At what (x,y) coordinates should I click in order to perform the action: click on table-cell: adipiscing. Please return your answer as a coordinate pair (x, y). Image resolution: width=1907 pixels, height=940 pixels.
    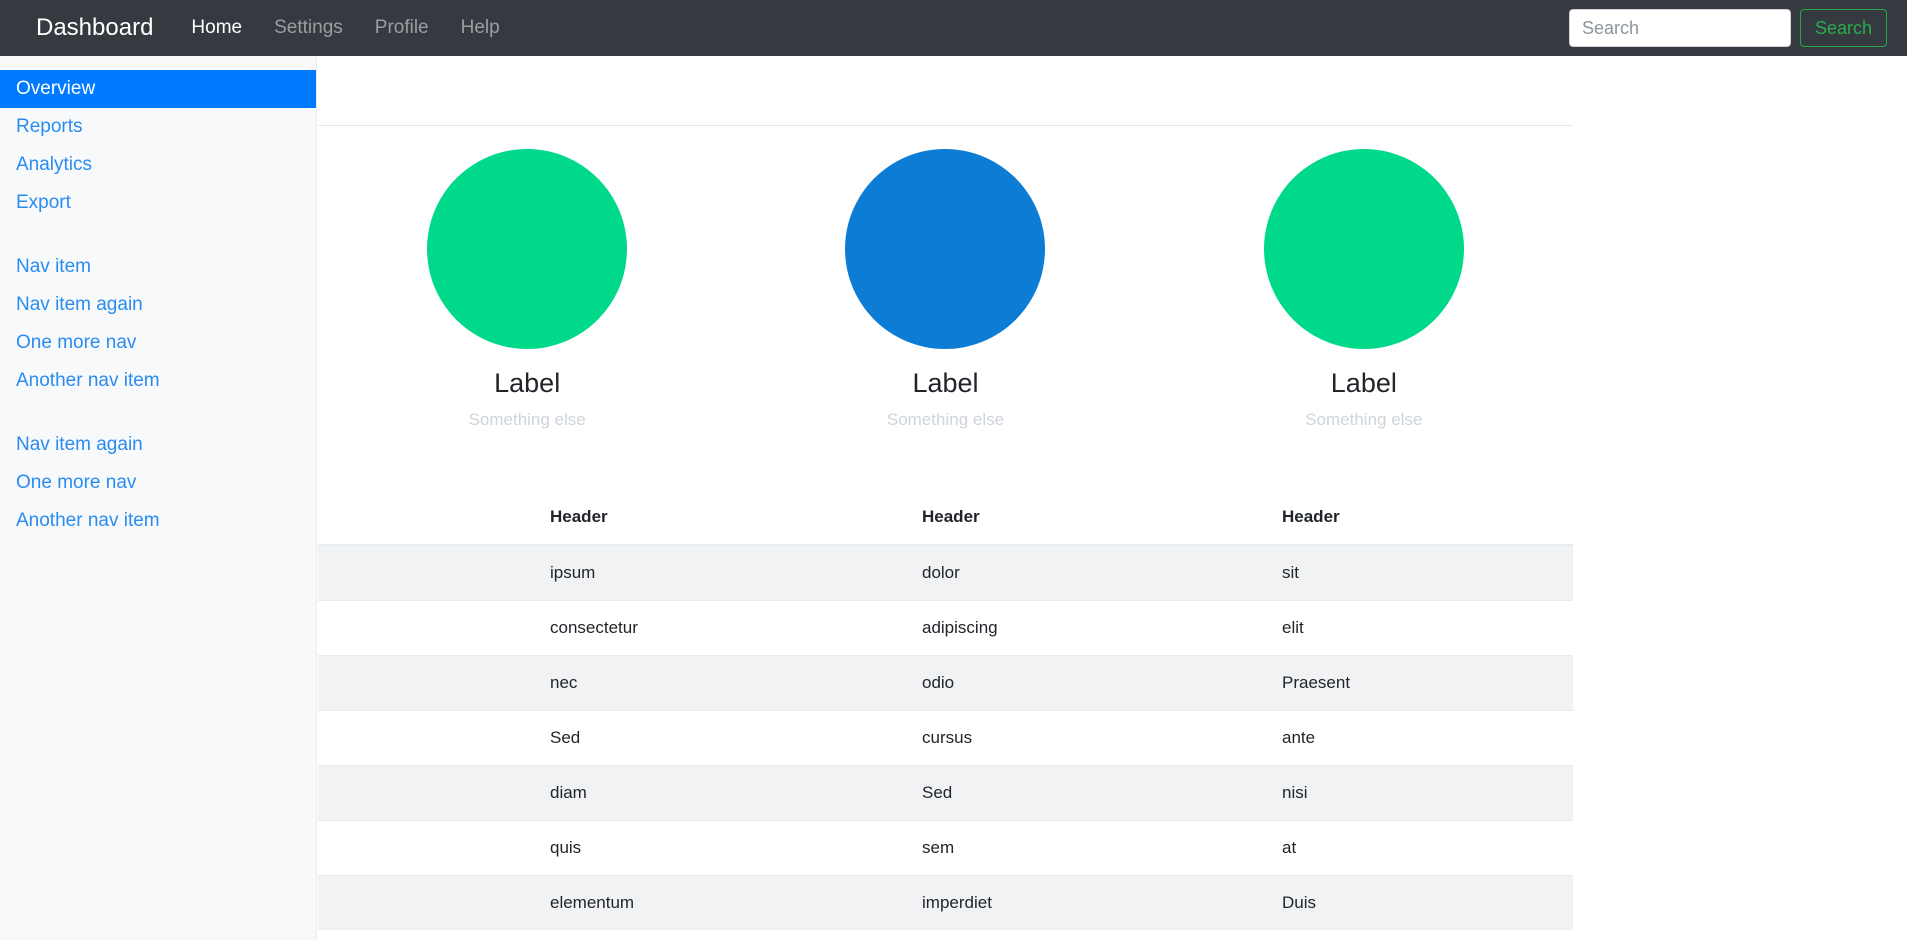
    Looking at the image, I should click on (1090, 628).